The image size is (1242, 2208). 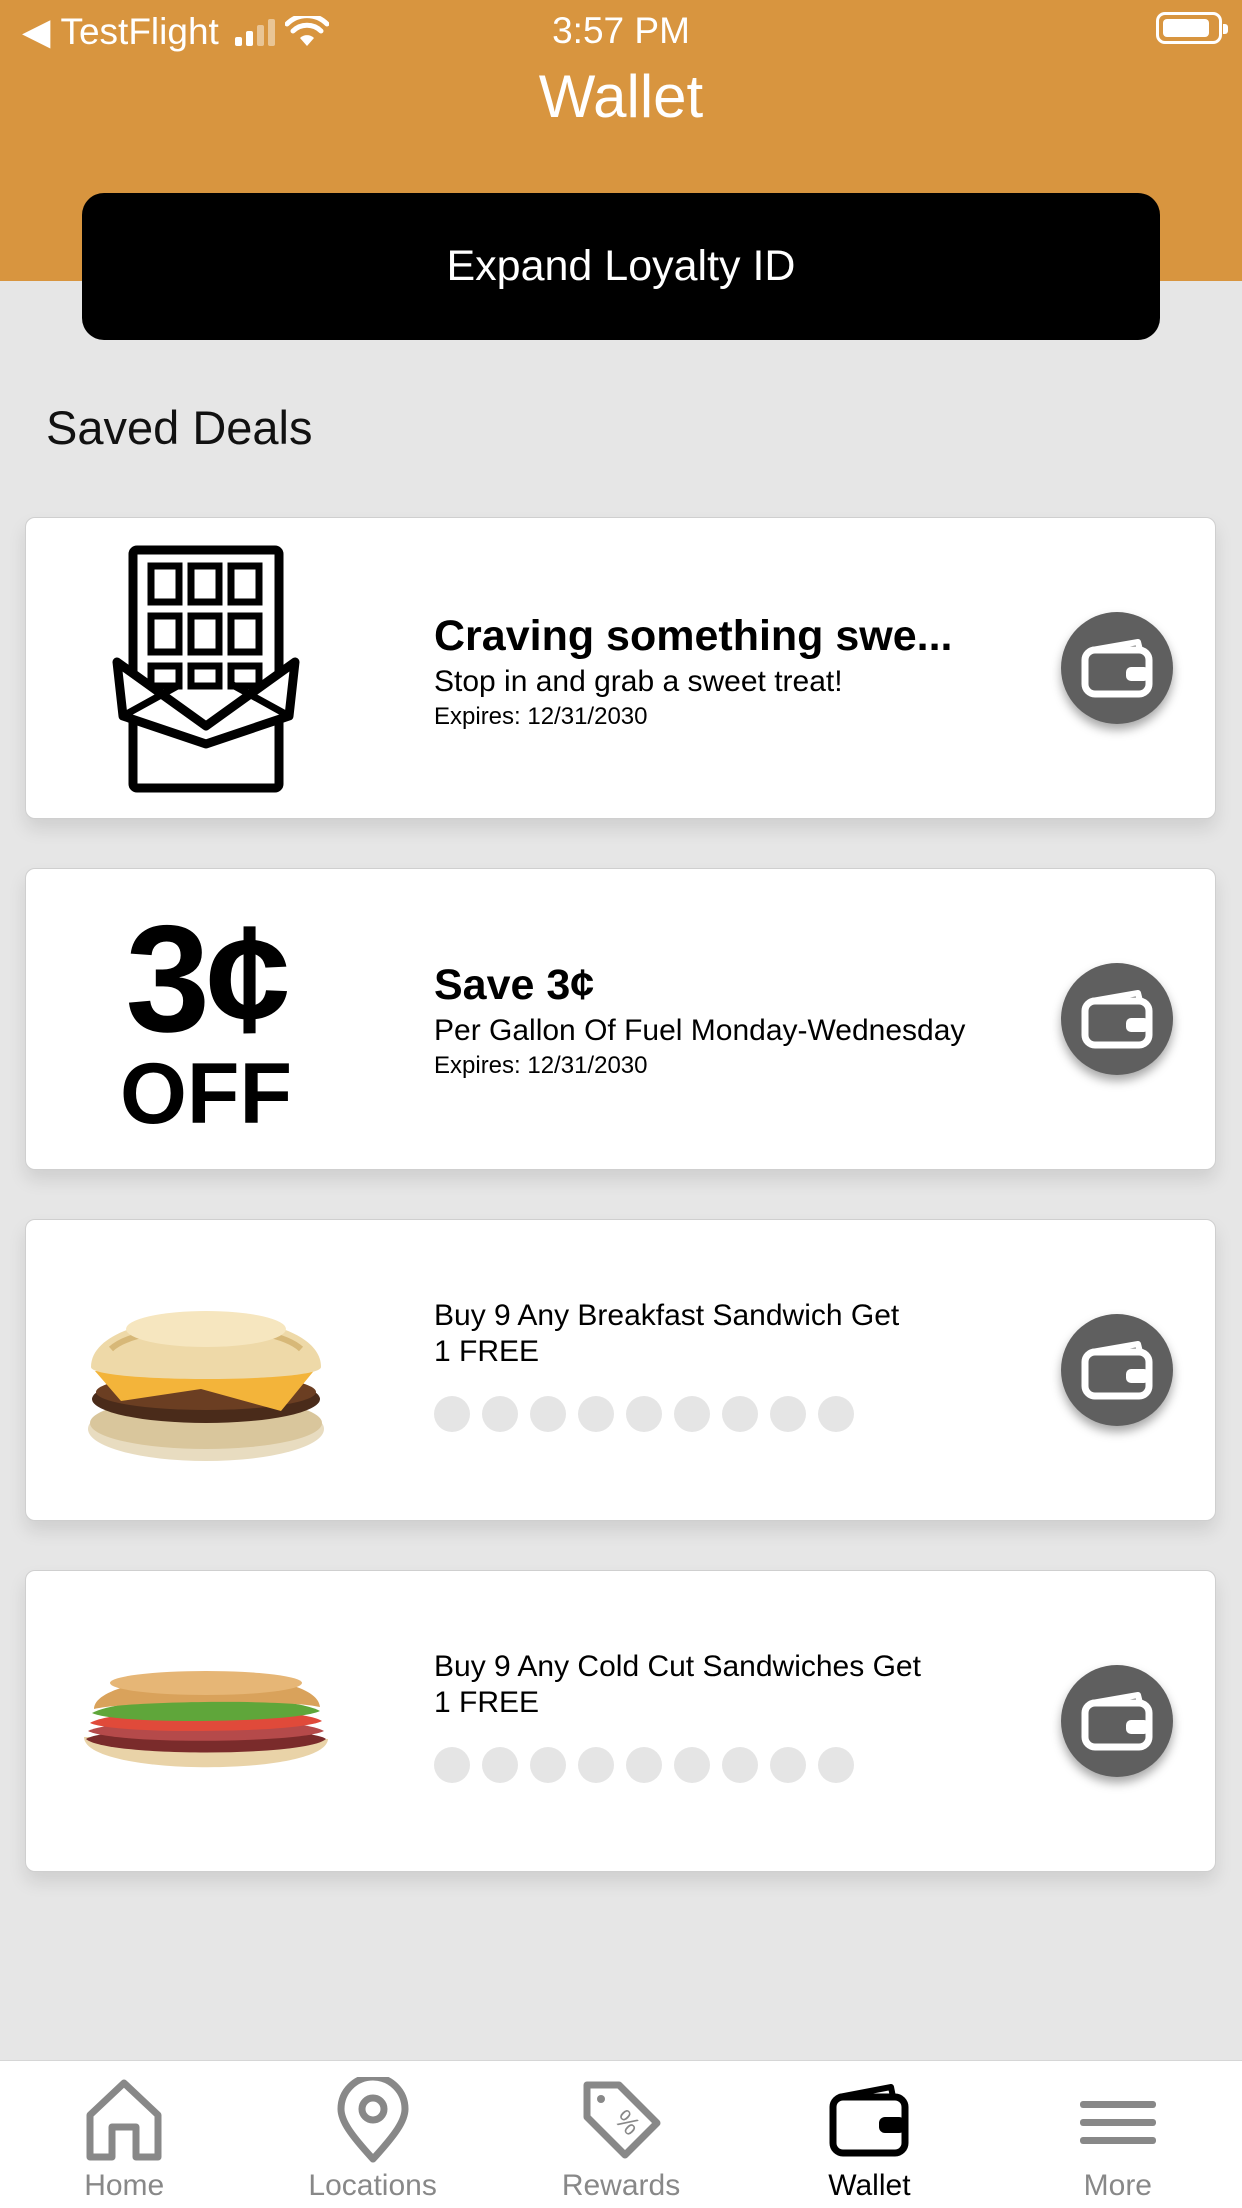 I want to click on location-pin-icon, so click(x=373, y=2120).